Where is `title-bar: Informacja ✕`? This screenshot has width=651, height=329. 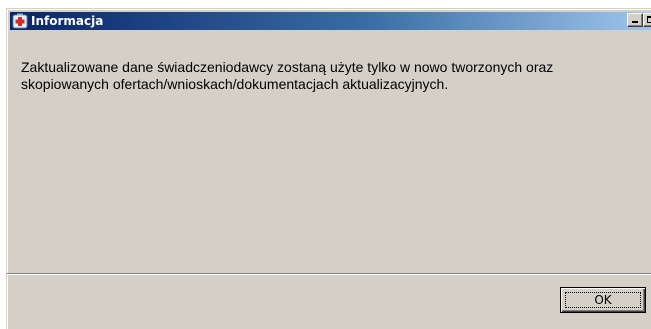 title-bar: Informacja ✕ is located at coordinates (330, 21).